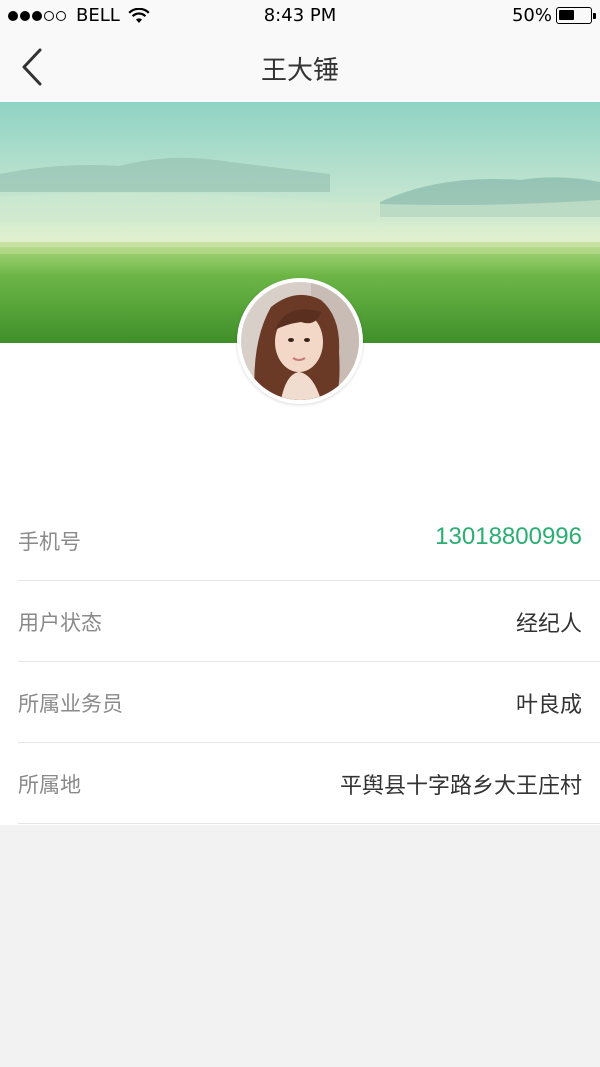  What do you see at coordinates (309, 621) in the screenshot?
I see `info-row-user-status: 用户状态 经纪人` at bounding box center [309, 621].